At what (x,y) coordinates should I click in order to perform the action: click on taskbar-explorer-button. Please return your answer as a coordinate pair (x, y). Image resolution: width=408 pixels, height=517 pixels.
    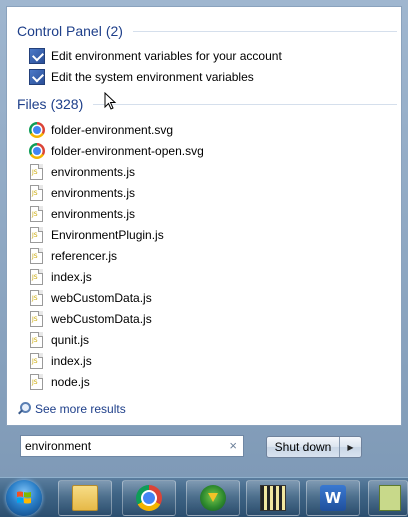
    Looking at the image, I should click on (85, 498).